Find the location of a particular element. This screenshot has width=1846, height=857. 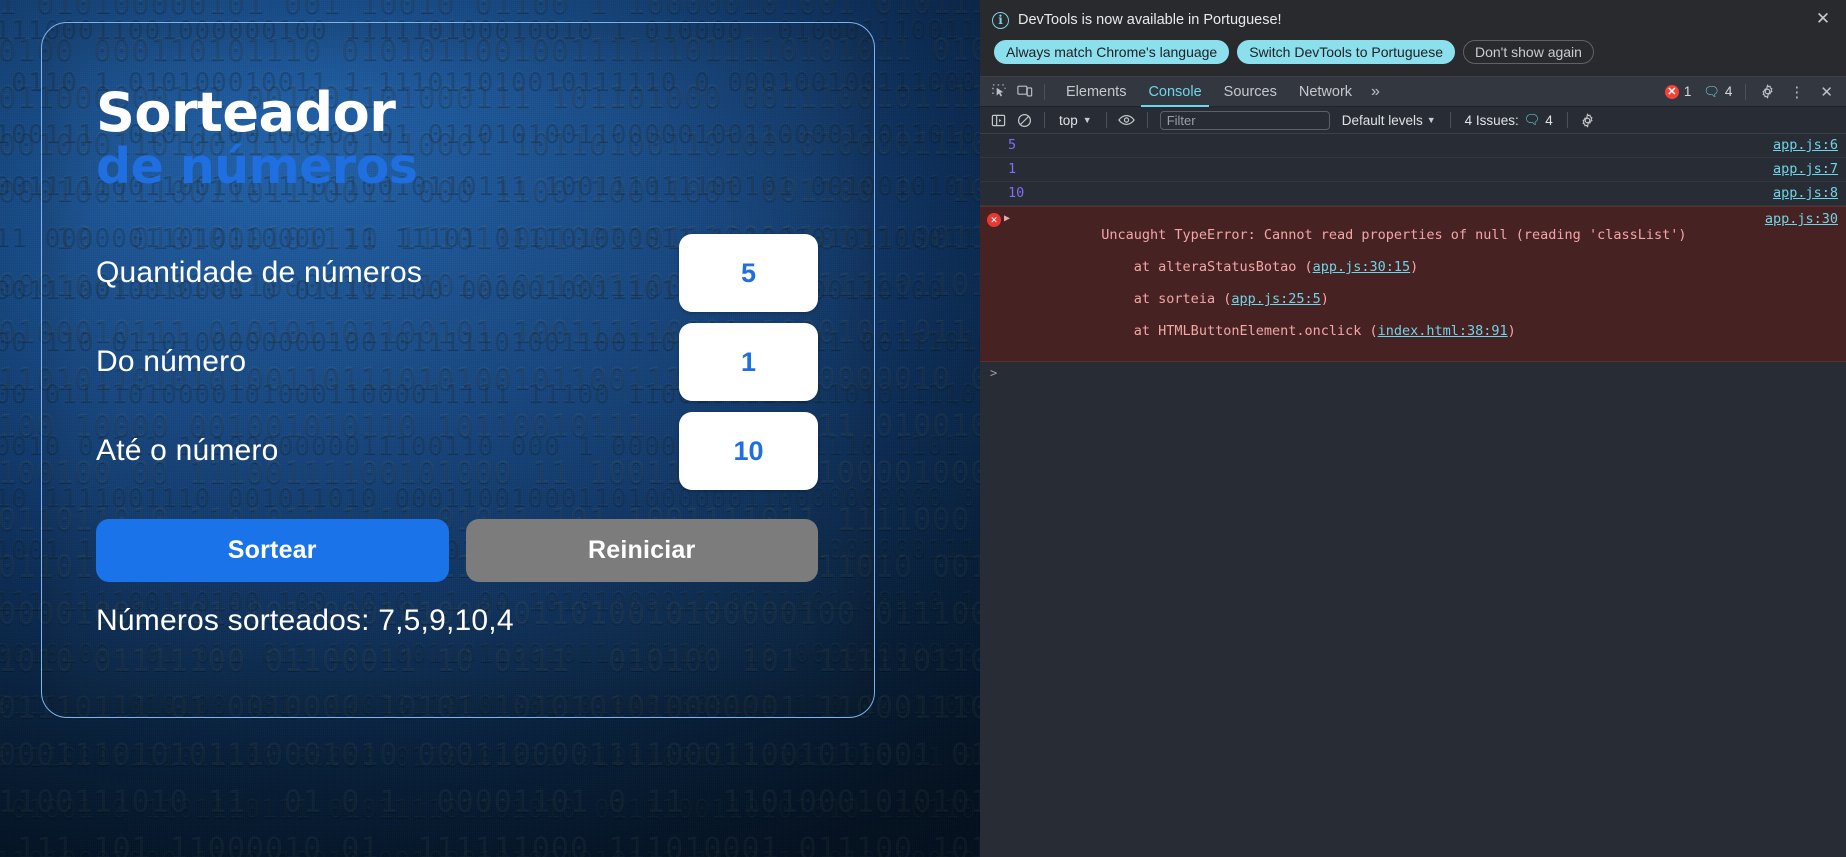

tab-console: Console is located at coordinates (1174, 92).